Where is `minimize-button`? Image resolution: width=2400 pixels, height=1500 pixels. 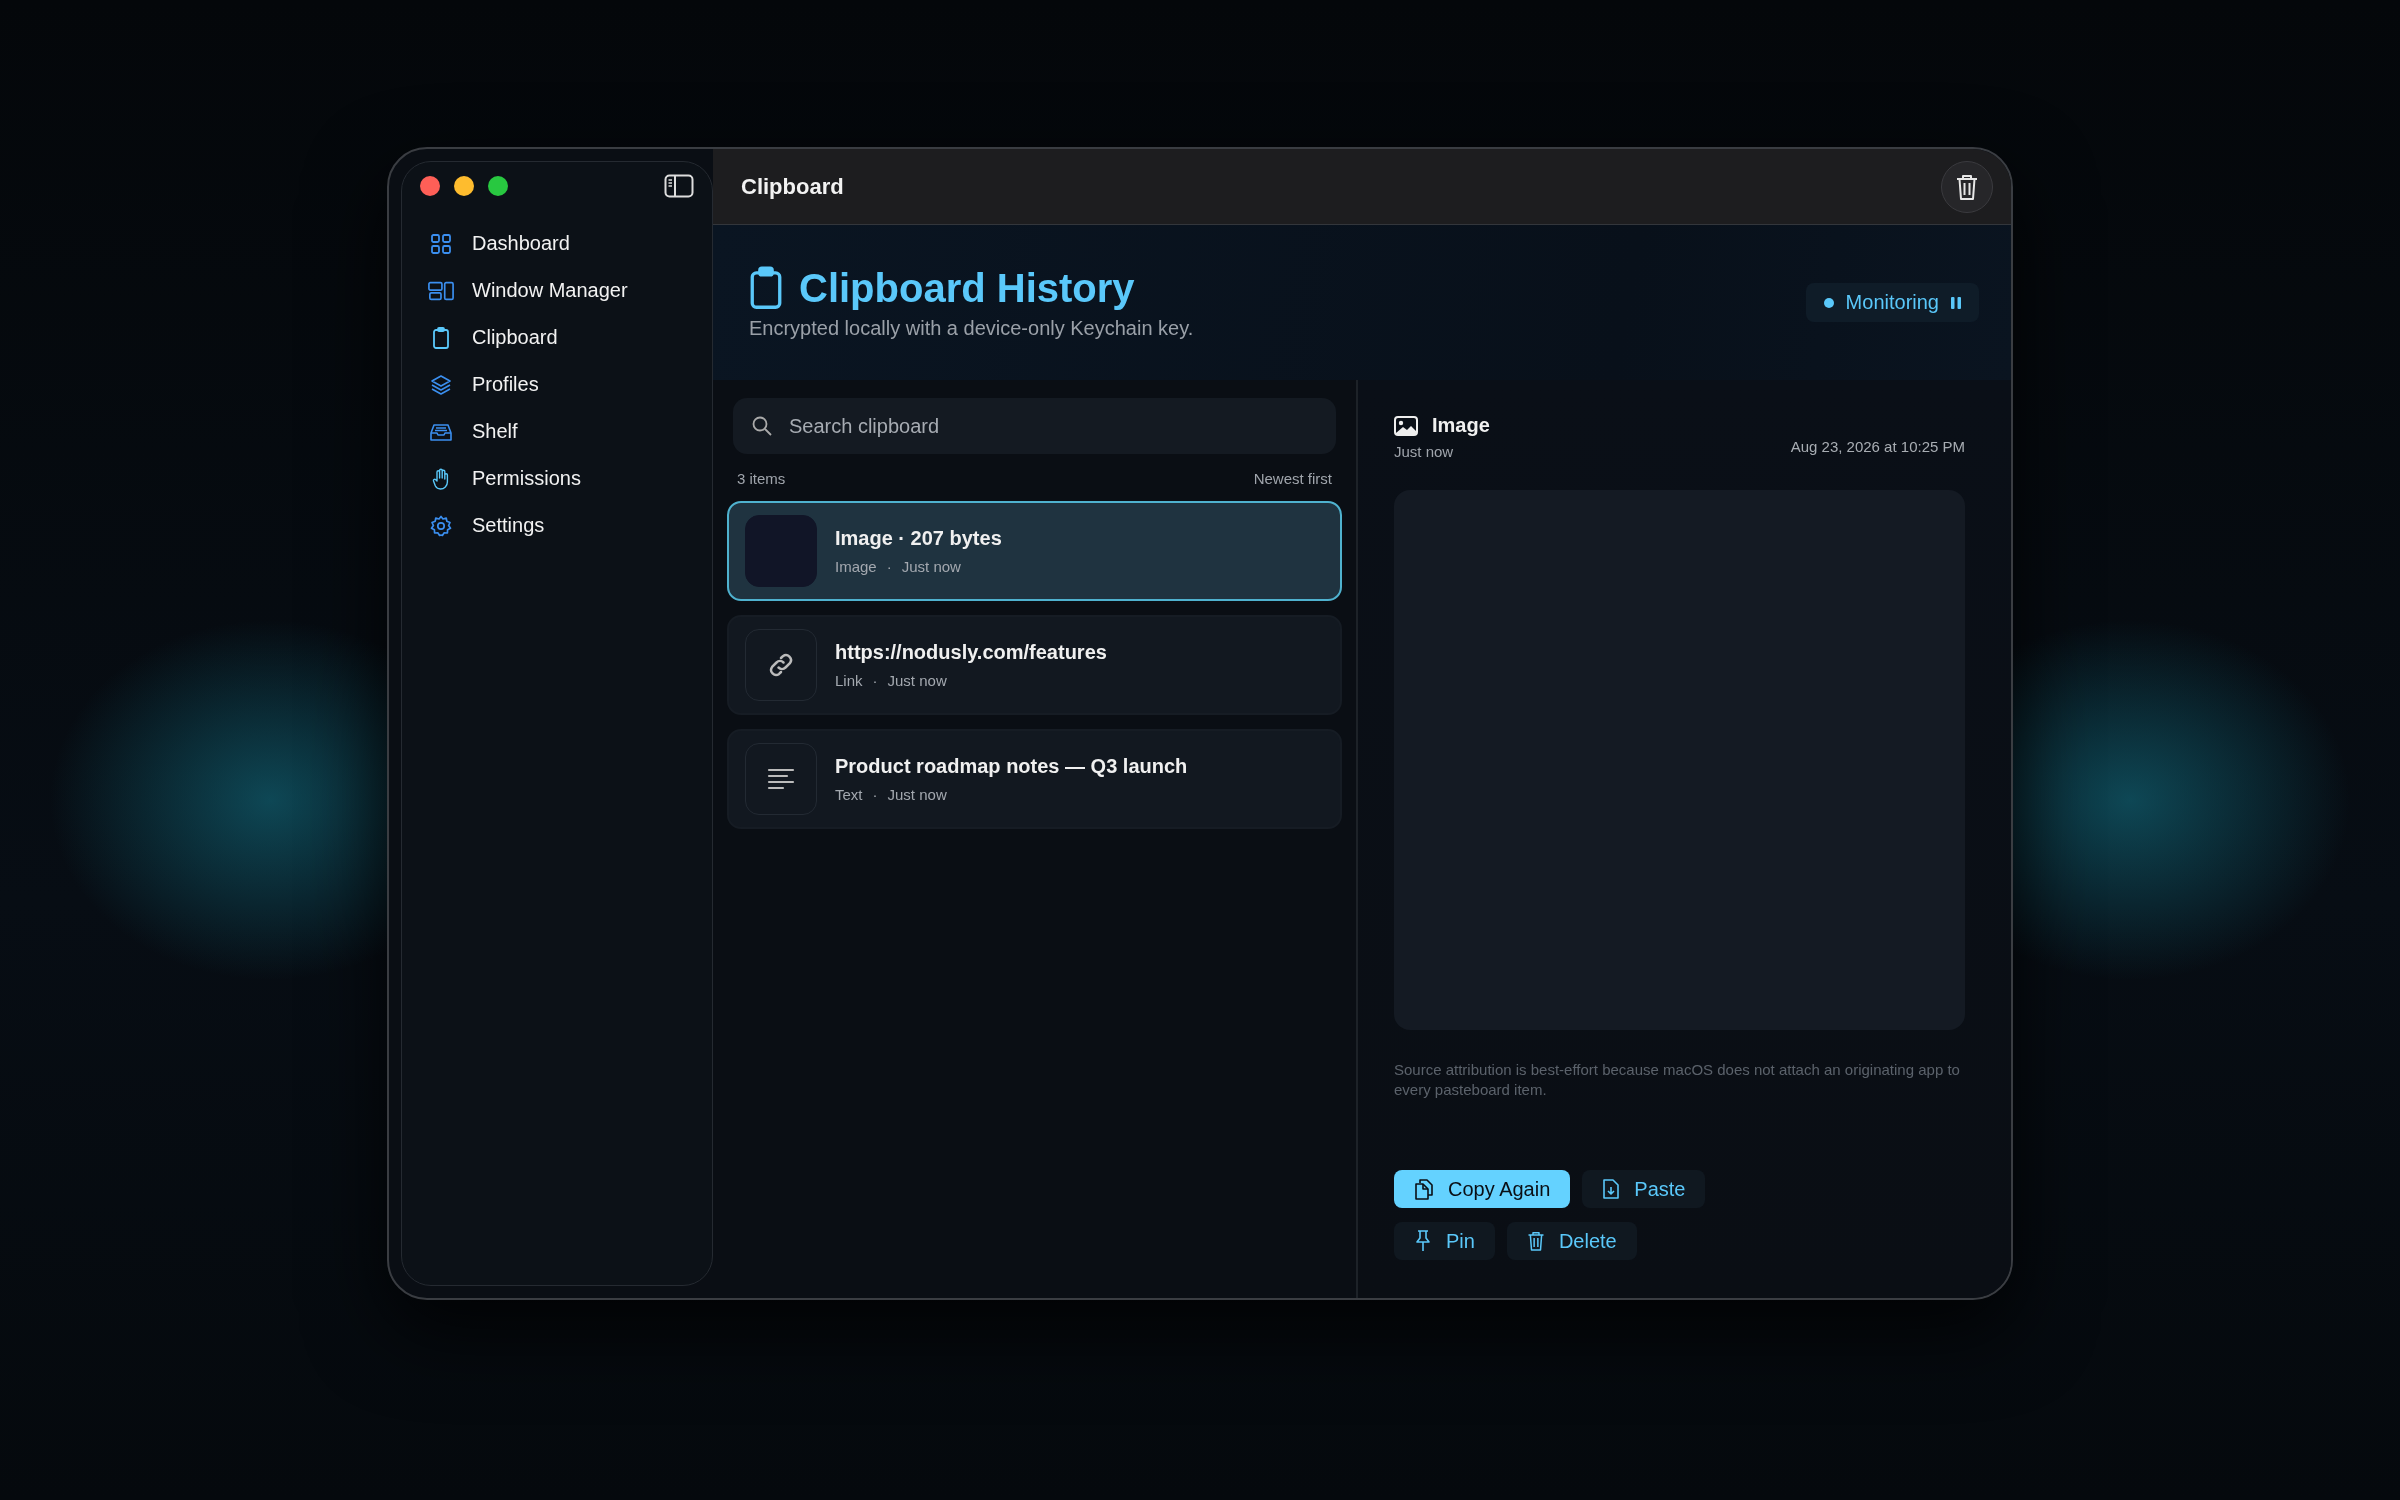
minimize-button is located at coordinates (464, 186).